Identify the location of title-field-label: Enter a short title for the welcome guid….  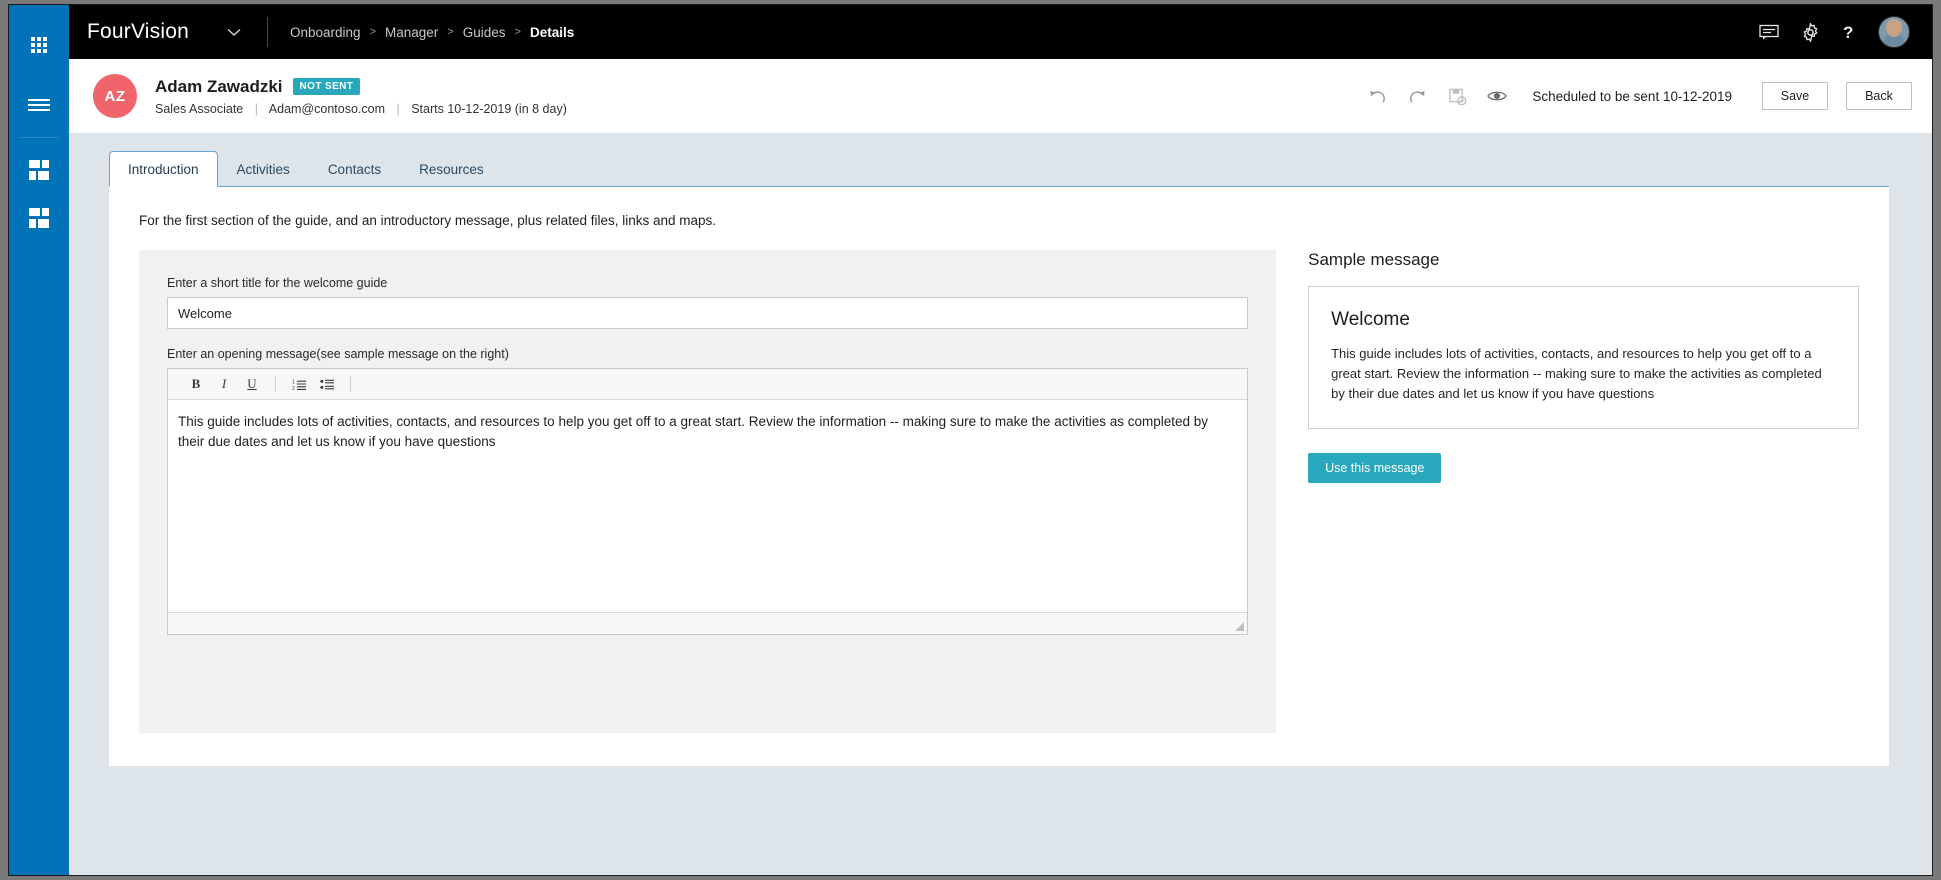
(277, 283).